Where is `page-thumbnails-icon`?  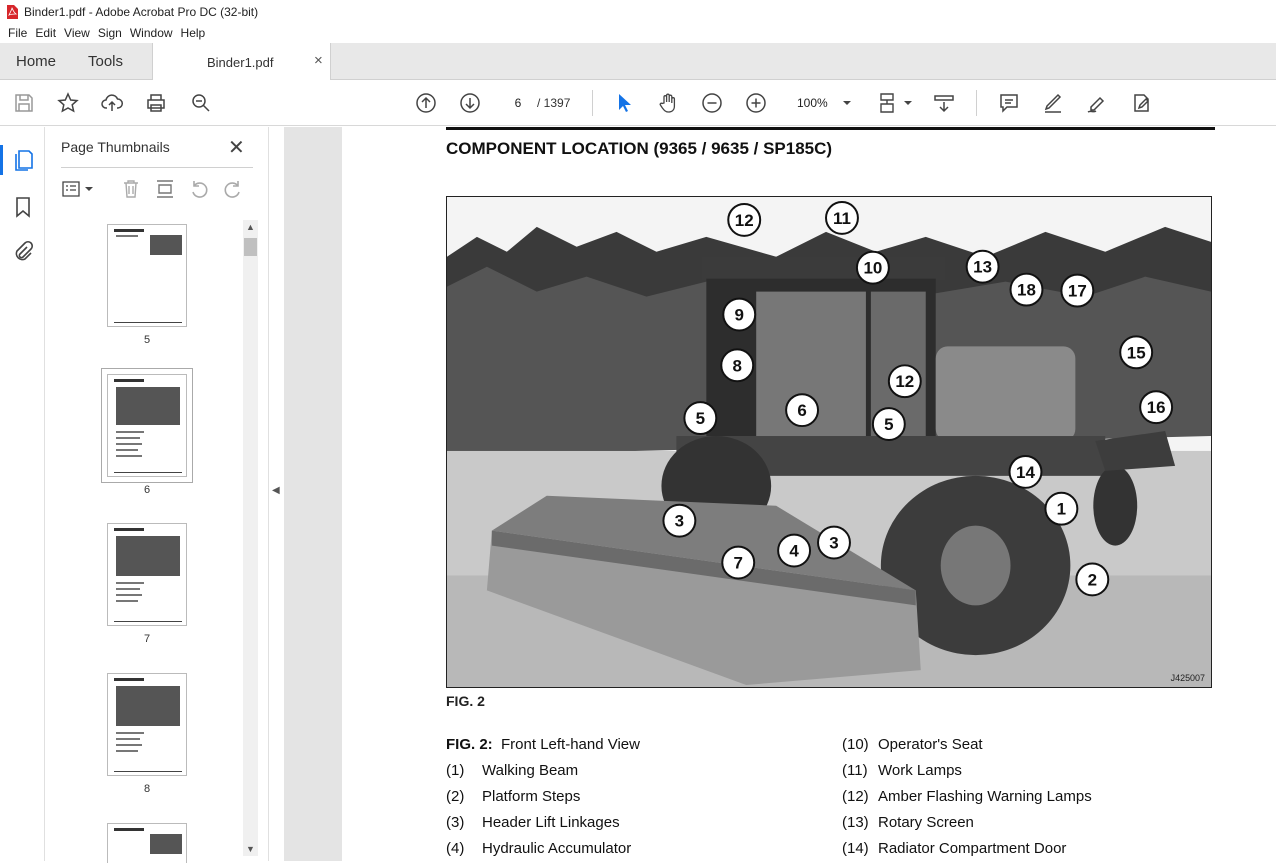
page-thumbnails-icon is located at coordinates (23, 160).